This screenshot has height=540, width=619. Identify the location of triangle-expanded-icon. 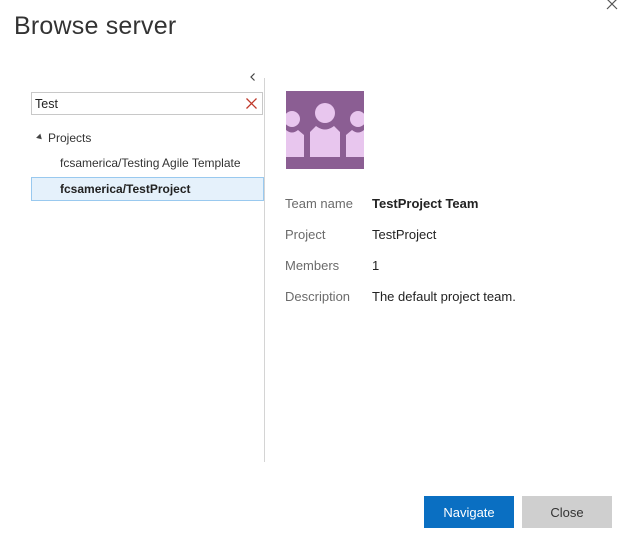
(40, 137).